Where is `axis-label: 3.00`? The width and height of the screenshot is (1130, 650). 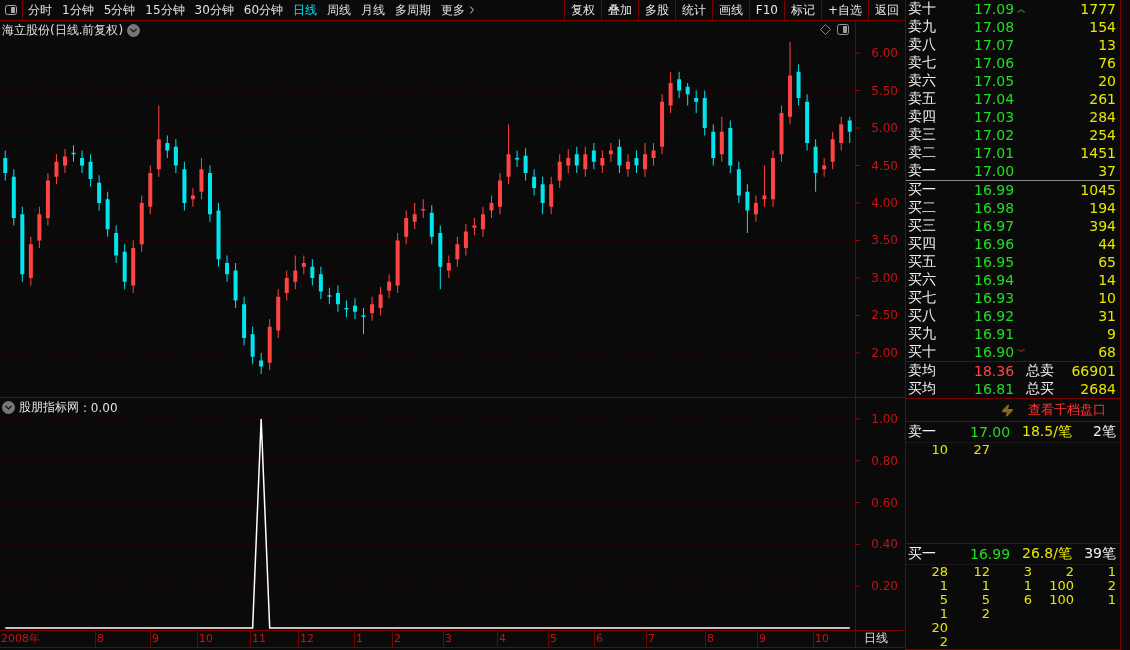
axis-label: 3.00 is located at coordinates (884, 278).